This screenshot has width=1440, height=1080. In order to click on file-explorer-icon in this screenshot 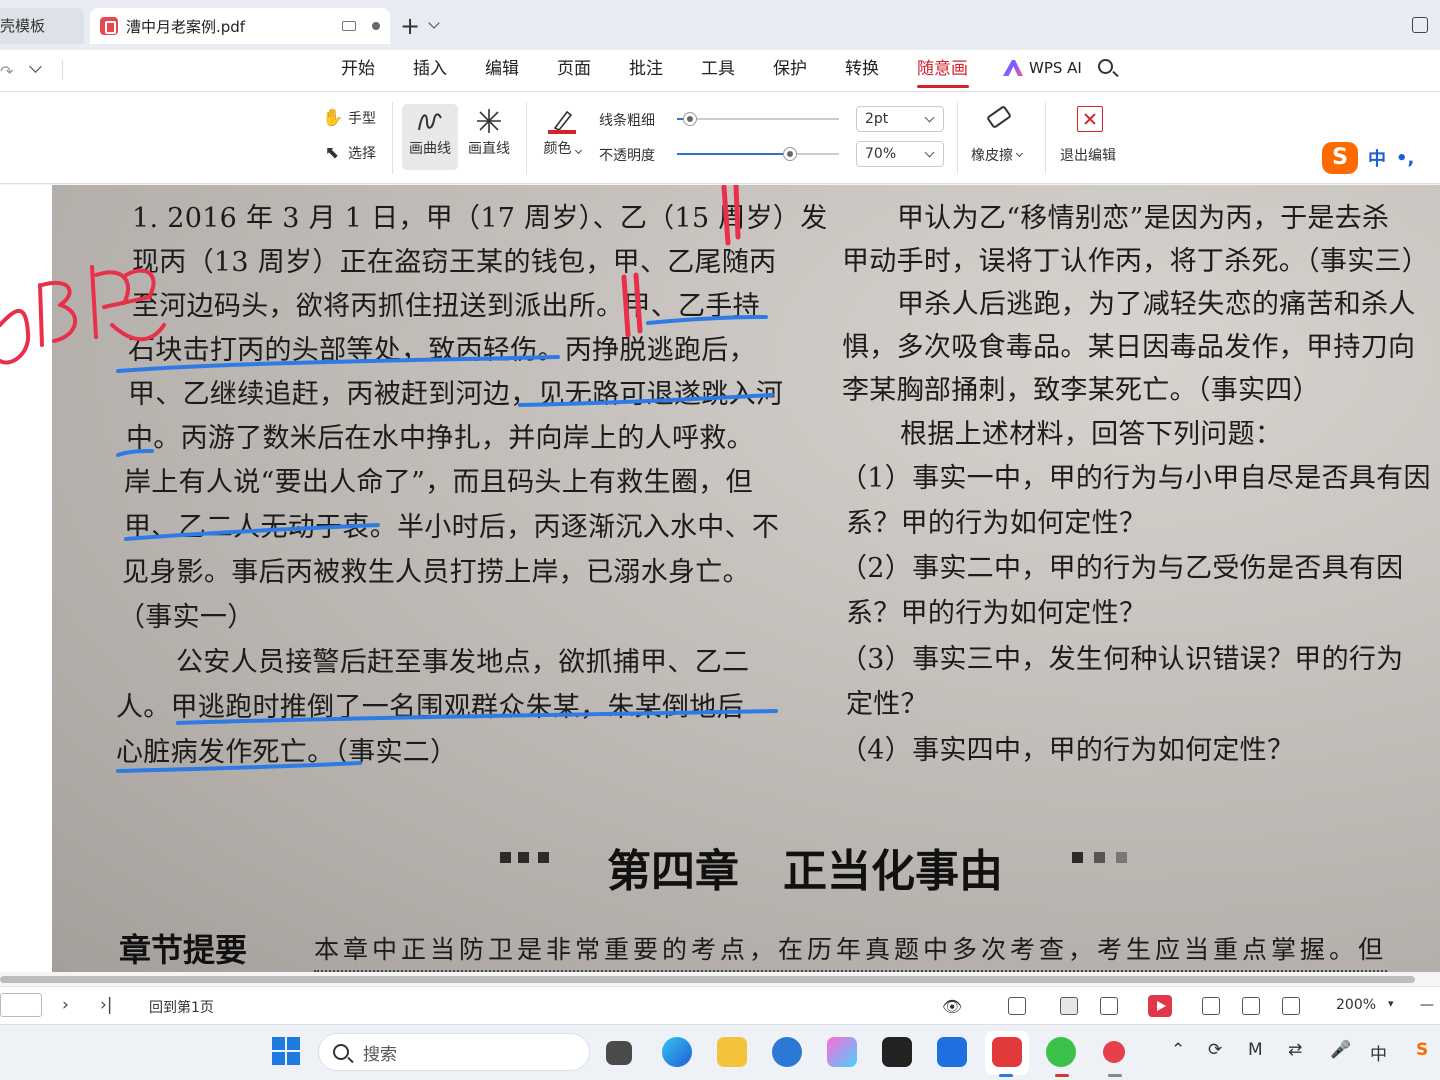, I will do `click(732, 1052)`.